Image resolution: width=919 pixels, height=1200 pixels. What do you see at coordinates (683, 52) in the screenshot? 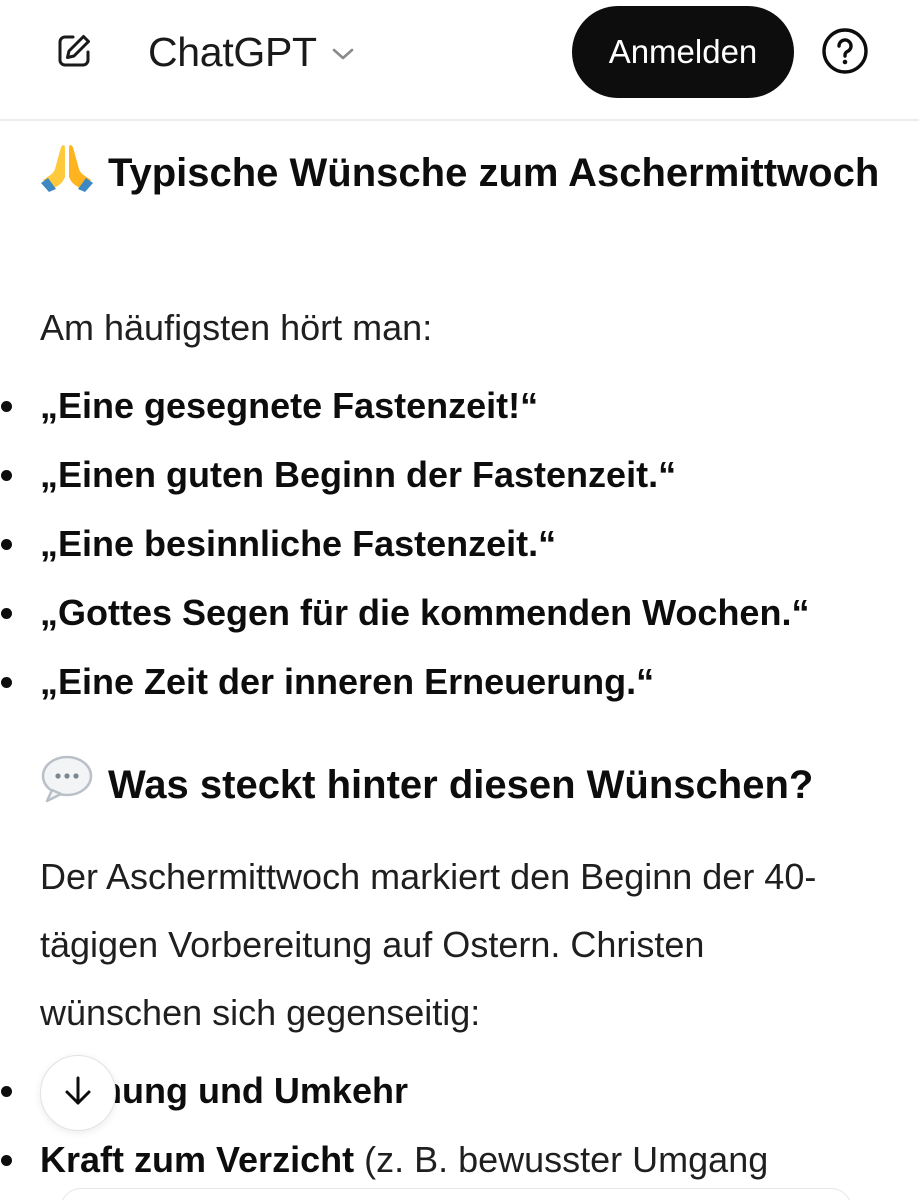
I see `login-button: Anmelden` at bounding box center [683, 52].